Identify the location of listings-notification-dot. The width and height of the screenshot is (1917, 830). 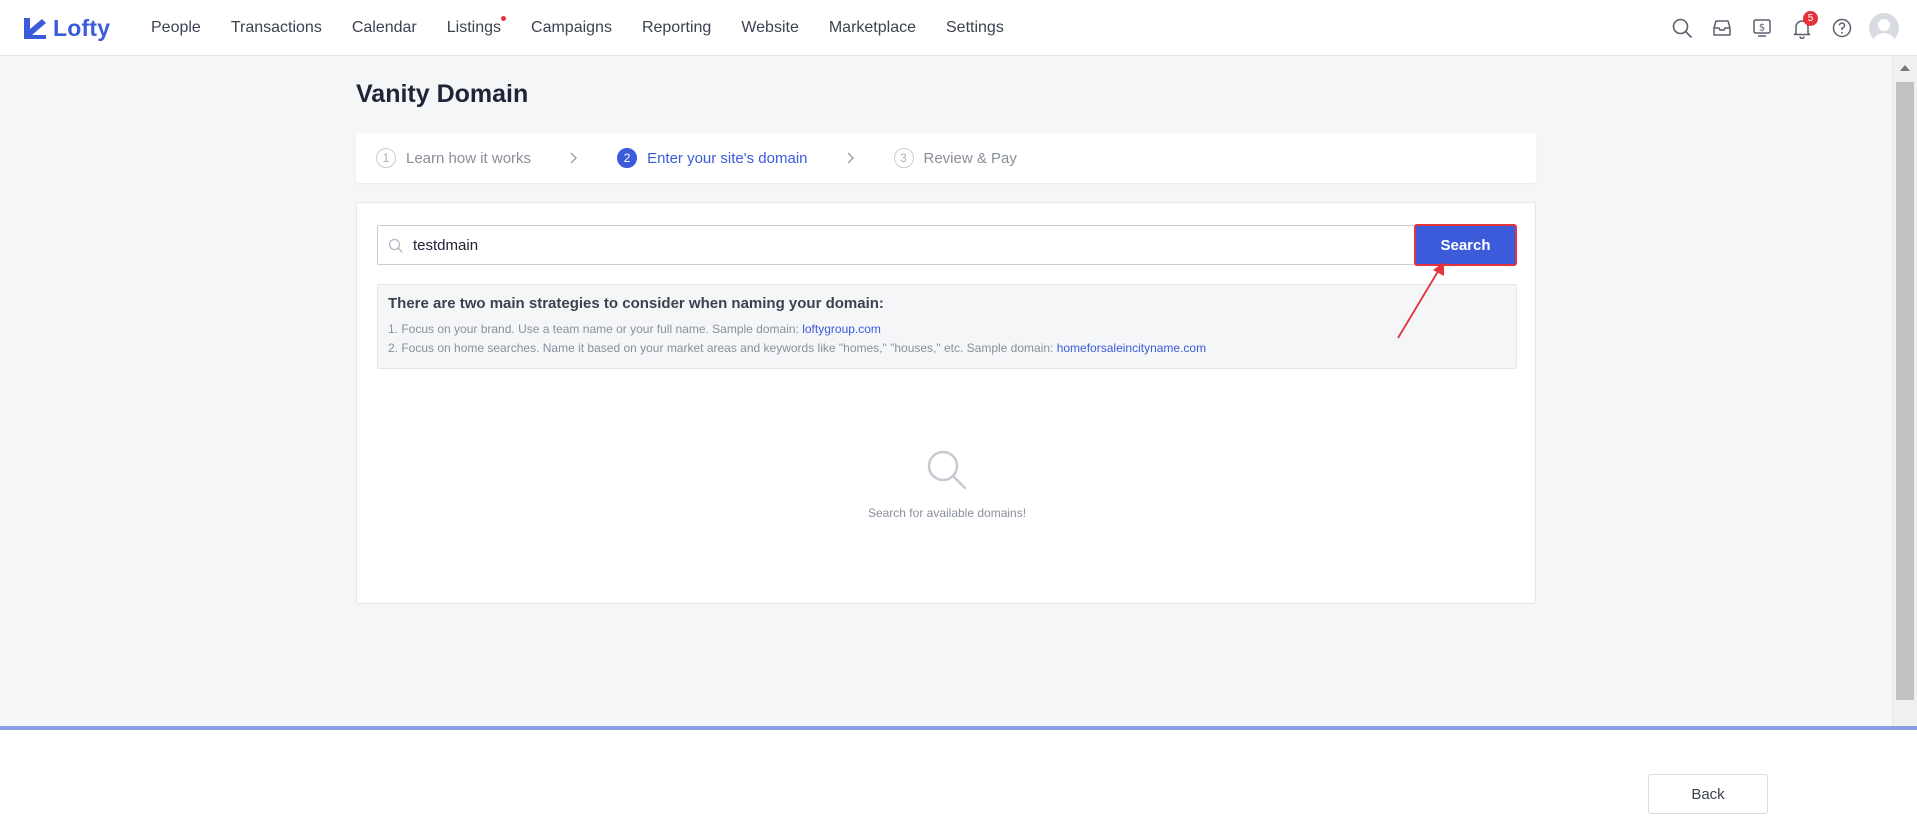
(504, 18).